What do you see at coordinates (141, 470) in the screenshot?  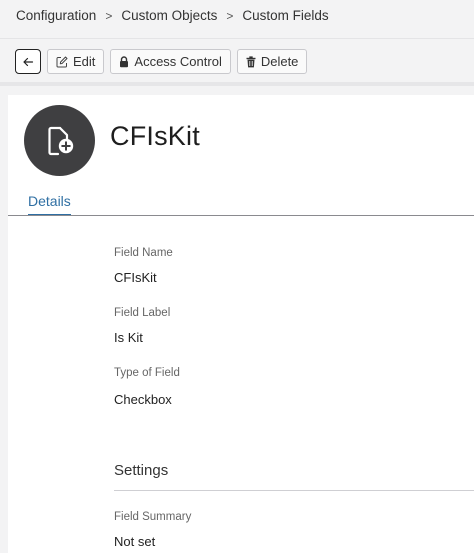 I see `settings-section-title: Settings` at bounding box center [141, 470].